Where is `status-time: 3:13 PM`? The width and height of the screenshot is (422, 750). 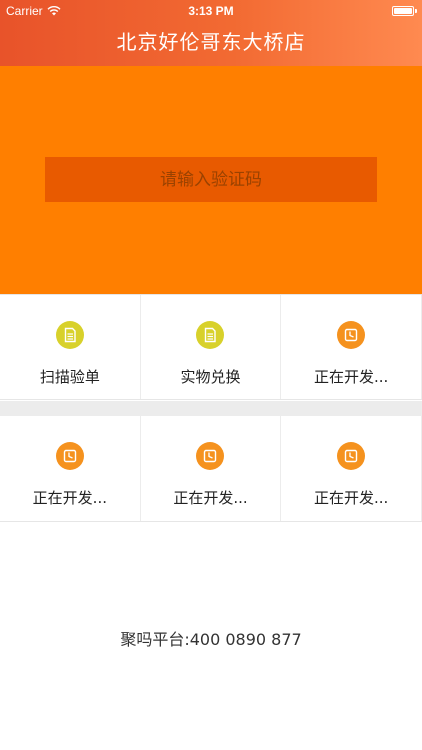 status-time: 3:13 PM is located at coordinates (211, 11).